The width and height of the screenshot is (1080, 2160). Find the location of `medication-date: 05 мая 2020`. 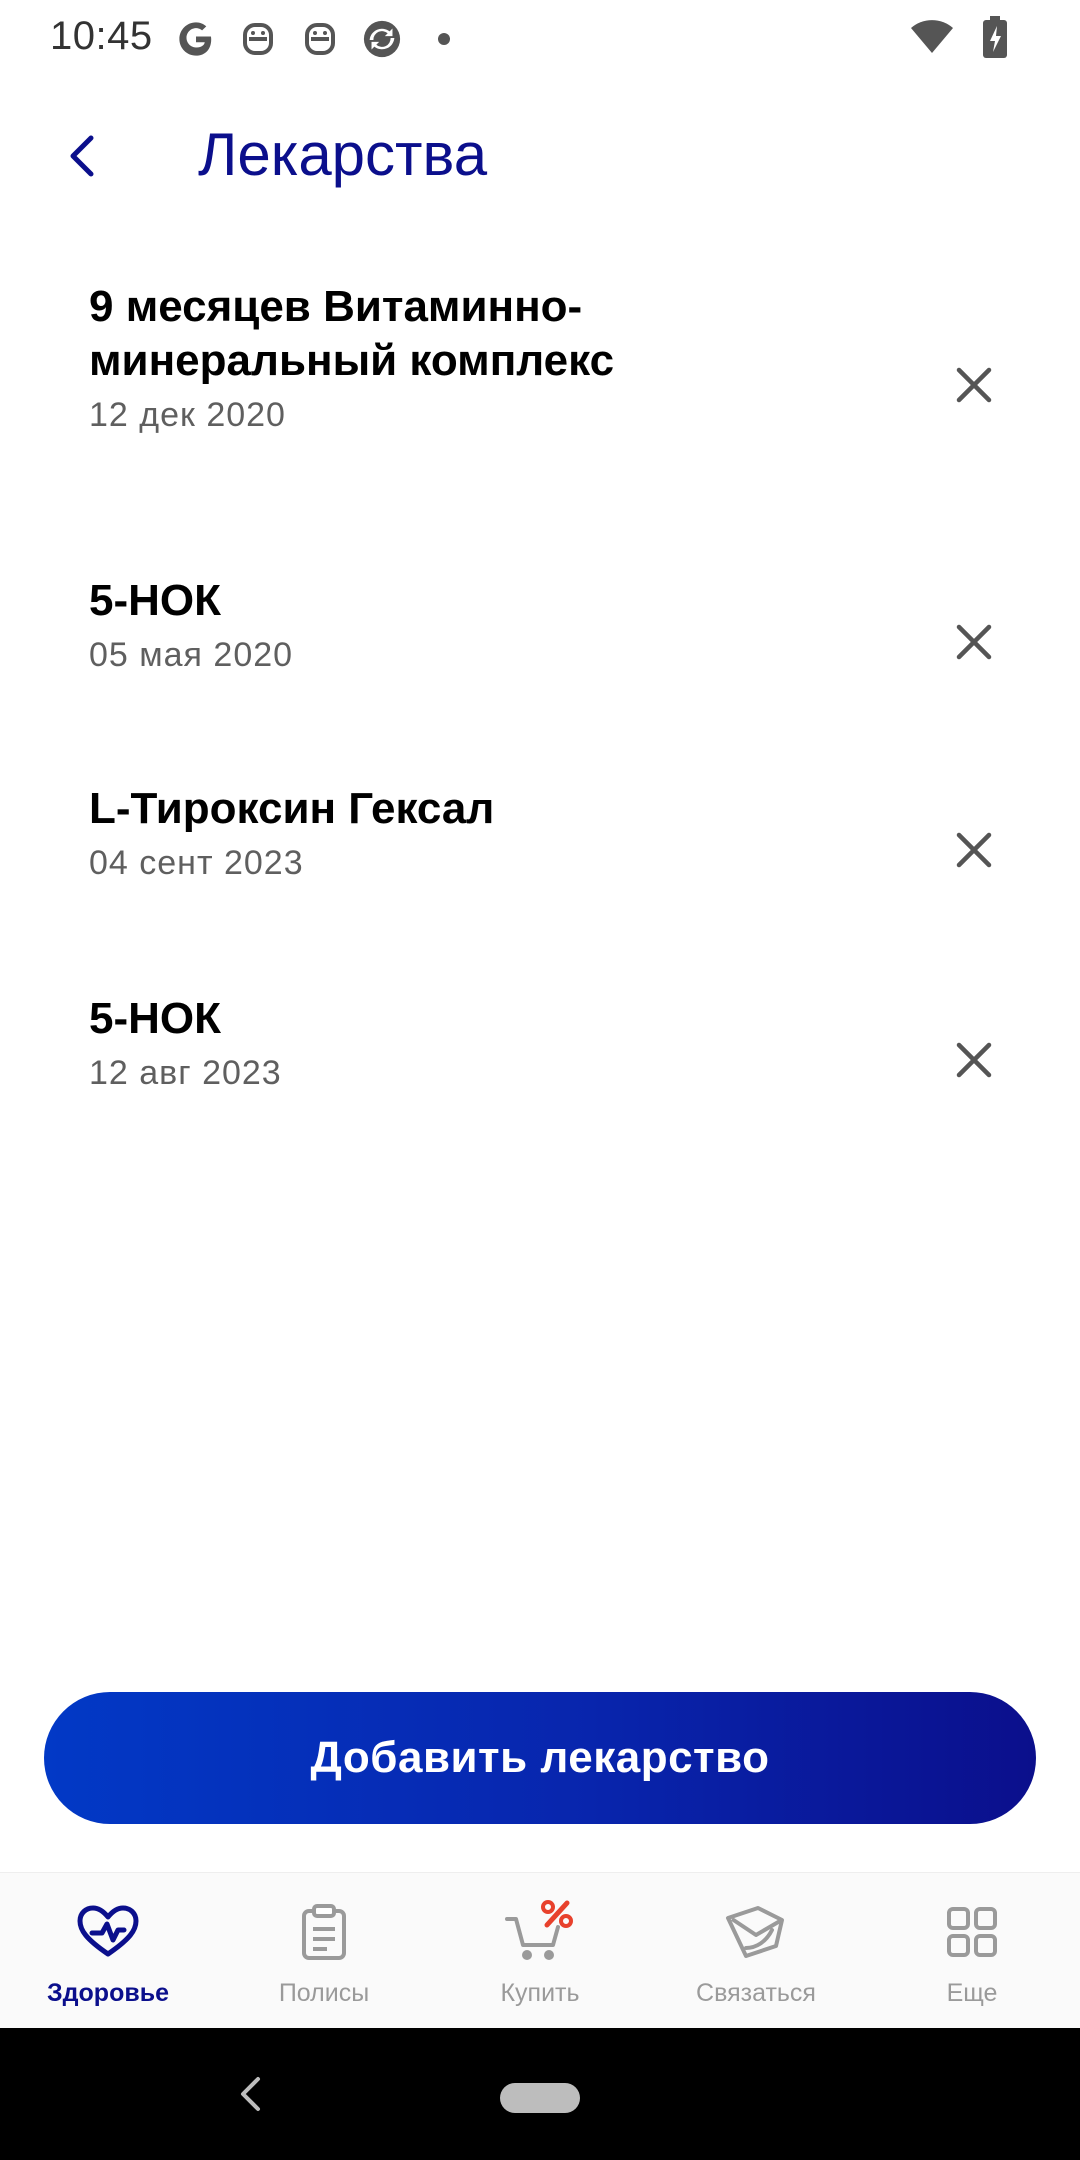

medication-date: 05 мая 2020 is located at coordinates (191, 655).